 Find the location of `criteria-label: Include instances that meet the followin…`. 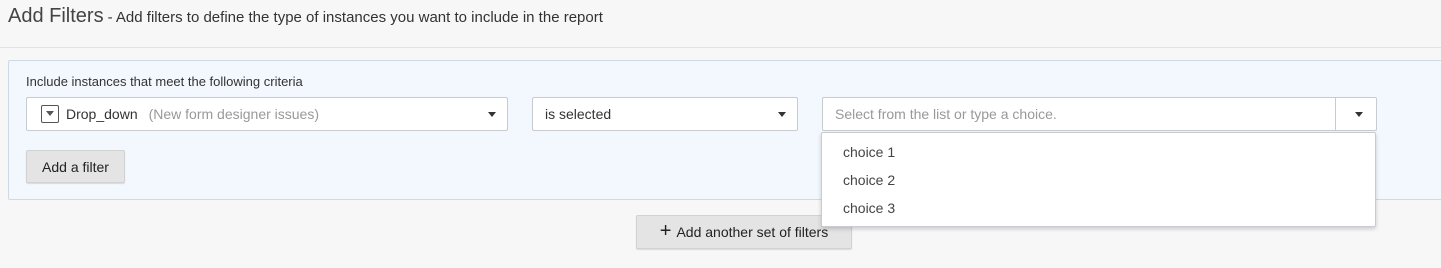

criteria-label: Include instances that meet the followin… is located at coordinates (164, 81).